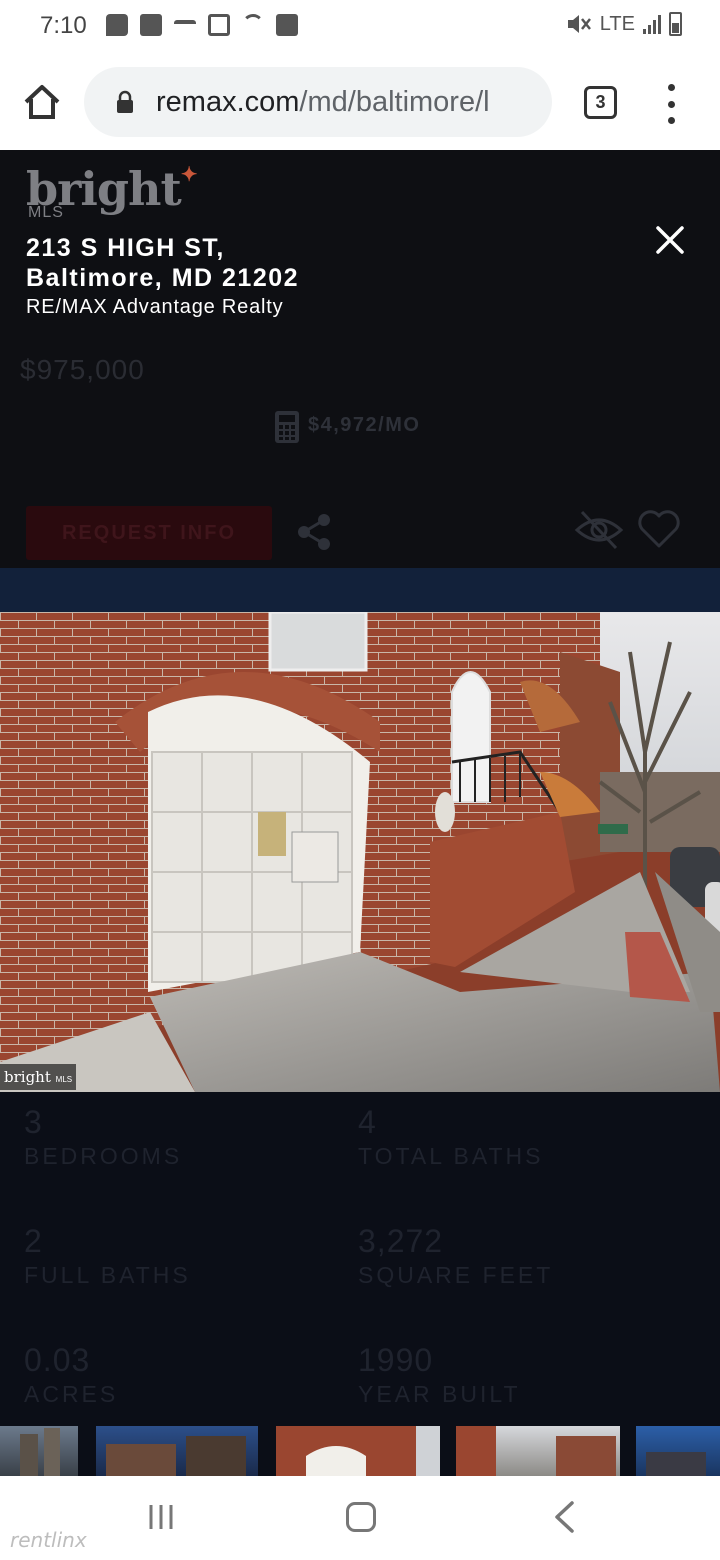  Describe the element at coordinates (439, 1375) in the screenshot. I see `fact-year-built: 1990 YEAR BUILT` at that location.